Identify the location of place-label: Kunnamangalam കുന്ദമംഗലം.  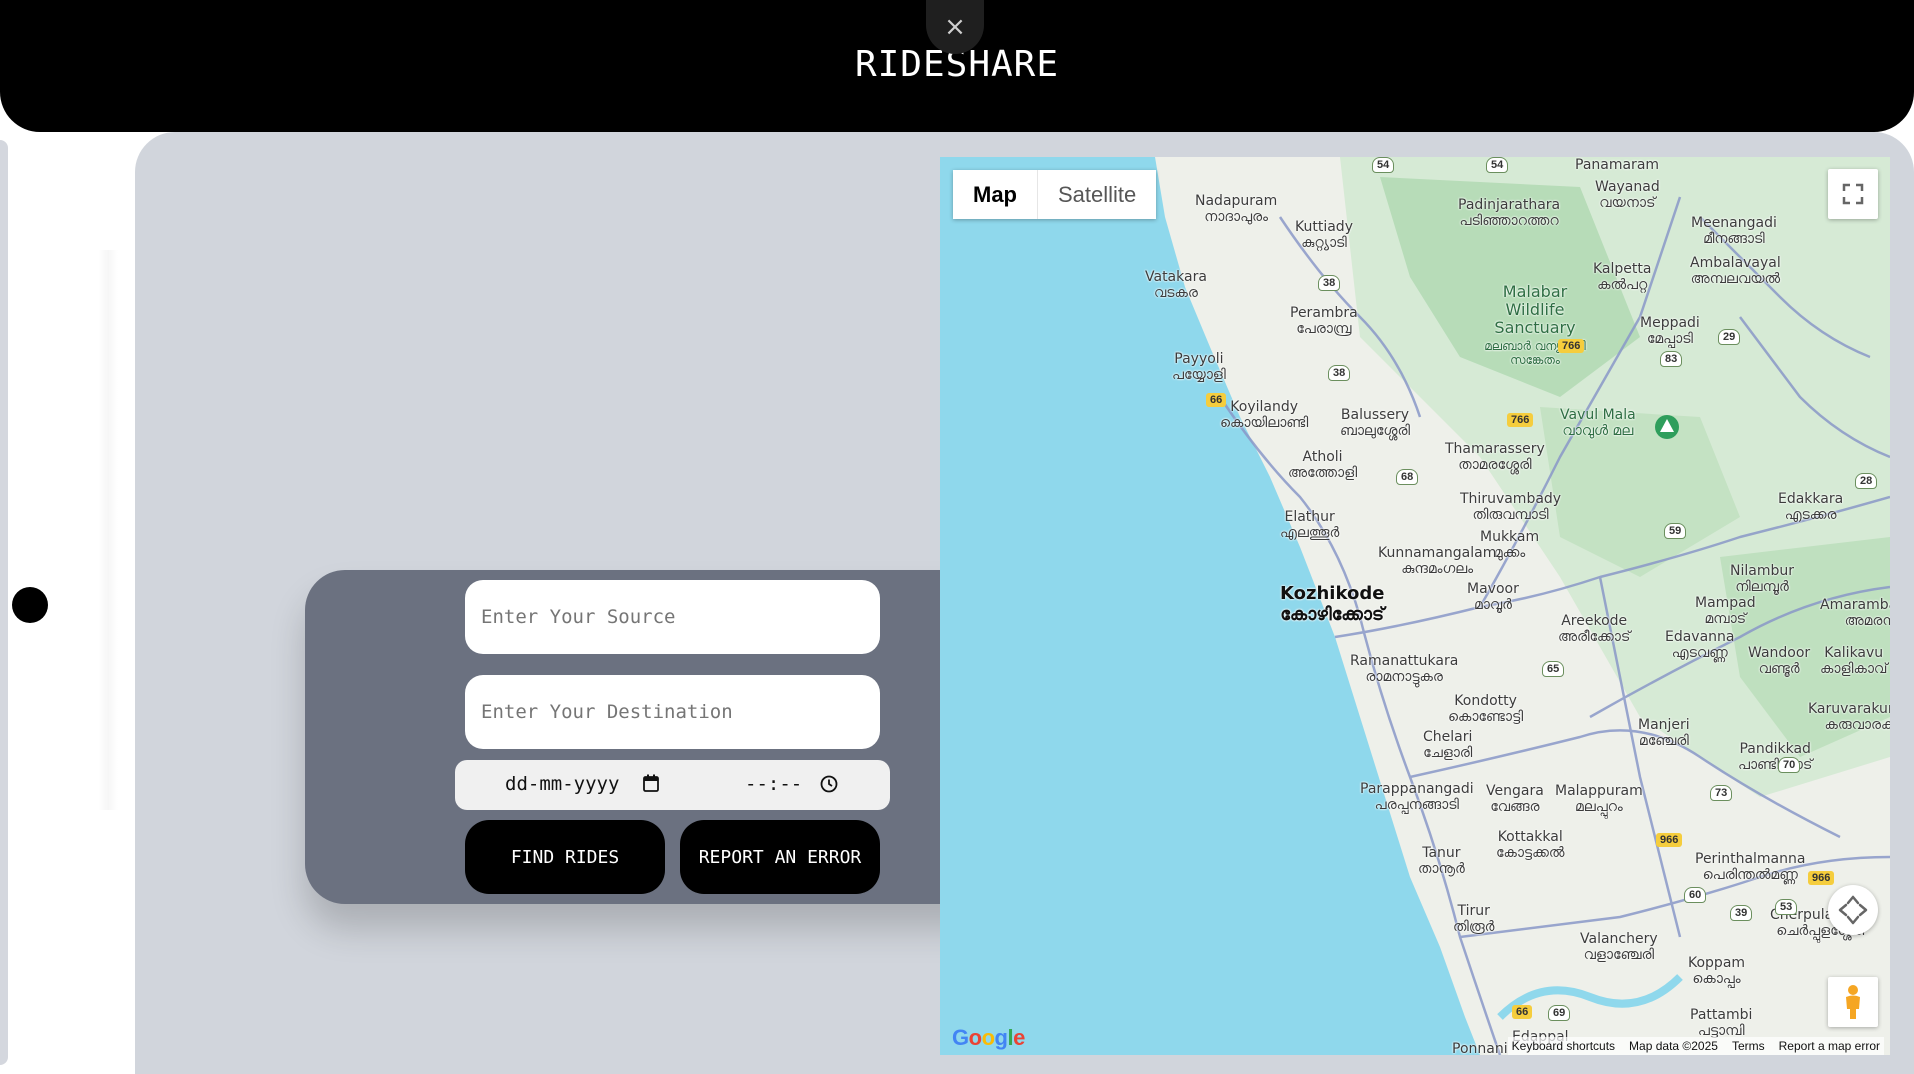
(1437, 561).